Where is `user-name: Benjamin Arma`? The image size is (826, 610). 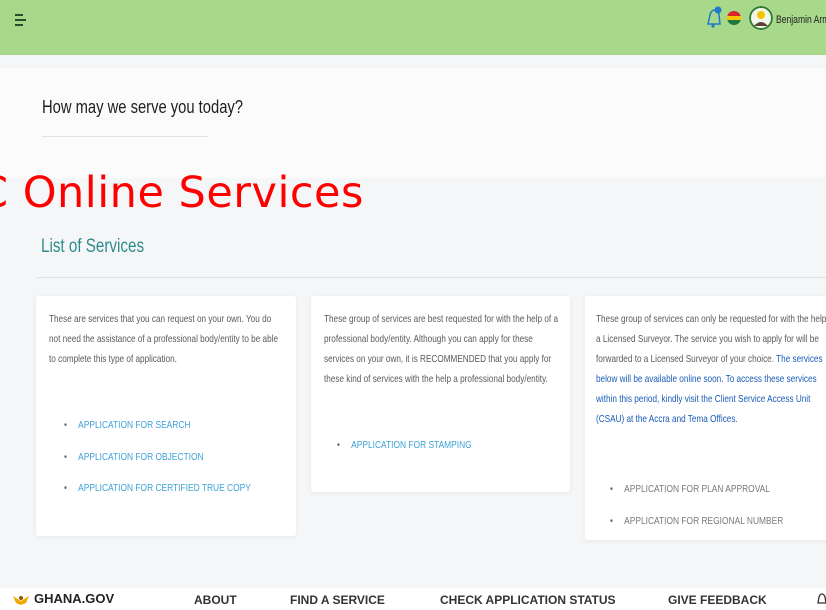
user-name: Benjamin Arma is located at coordinates (801, 20).